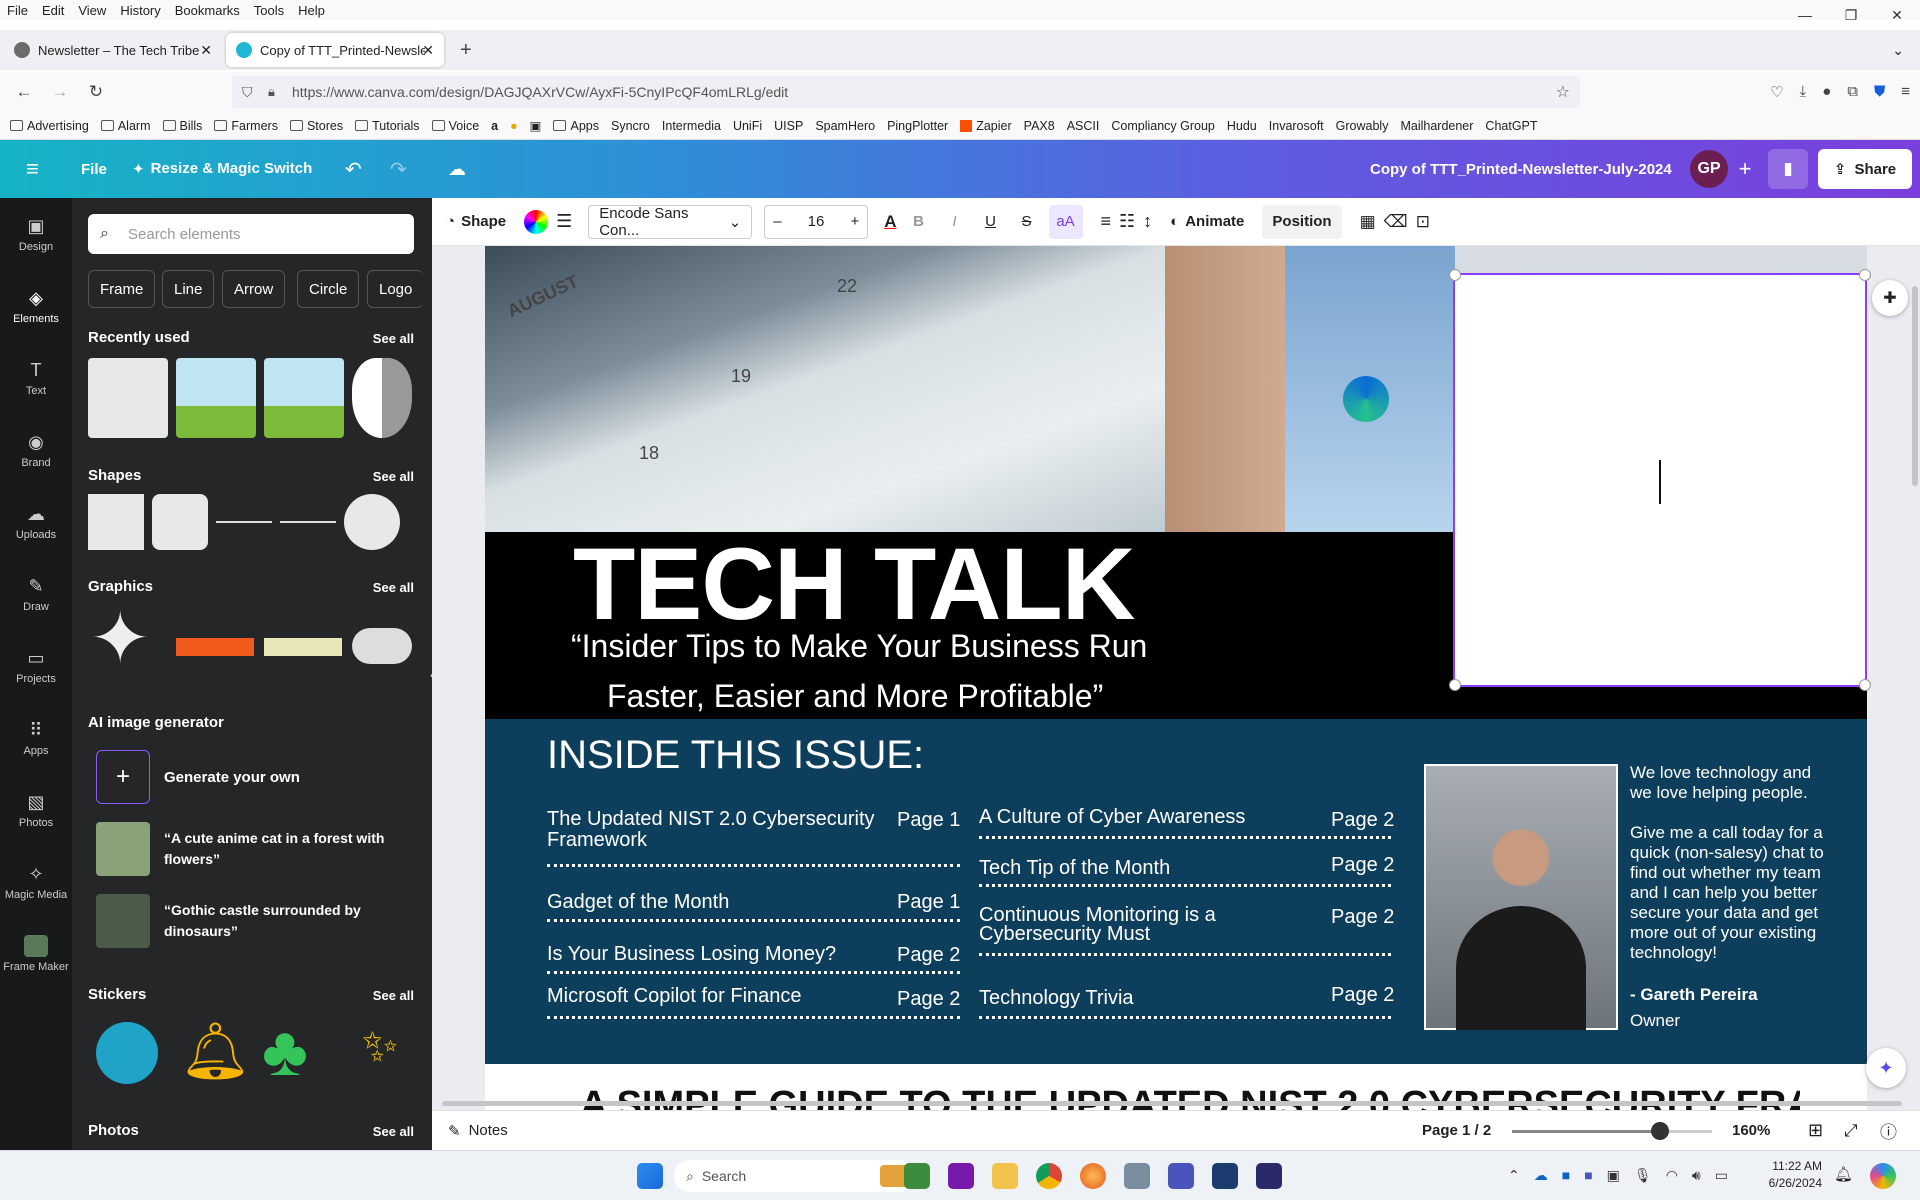  I want to click on align-center-icon: ≡, so click(1106, 222).